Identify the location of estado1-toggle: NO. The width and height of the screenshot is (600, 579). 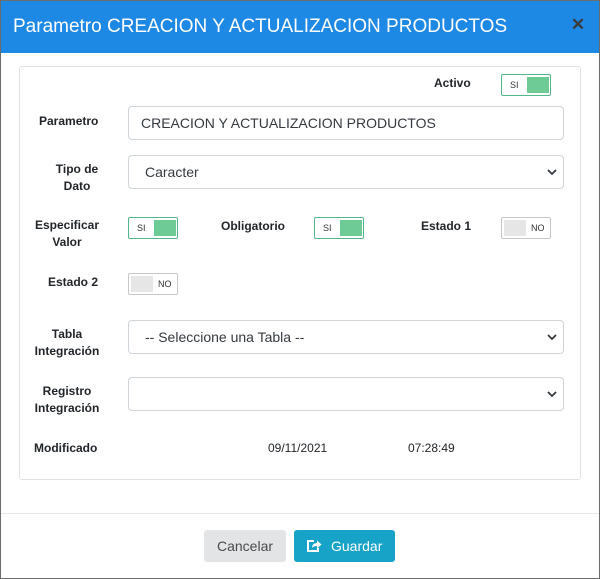
(526, 228).